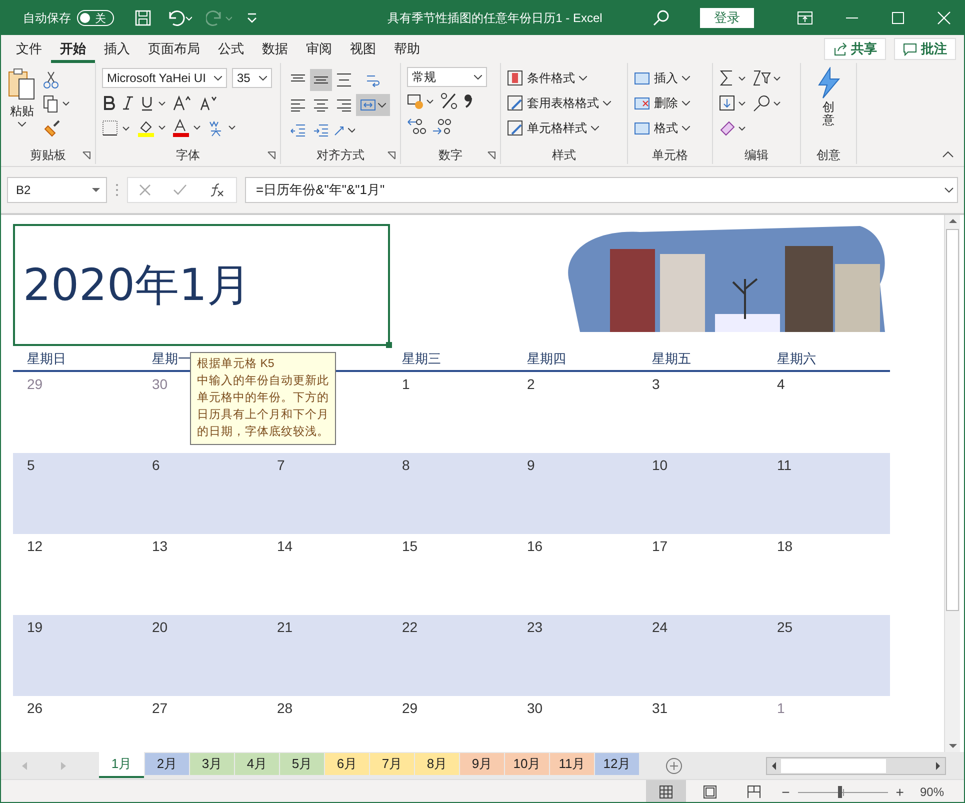  I want to click on sheet-tab: 4月, so click(257, 764).